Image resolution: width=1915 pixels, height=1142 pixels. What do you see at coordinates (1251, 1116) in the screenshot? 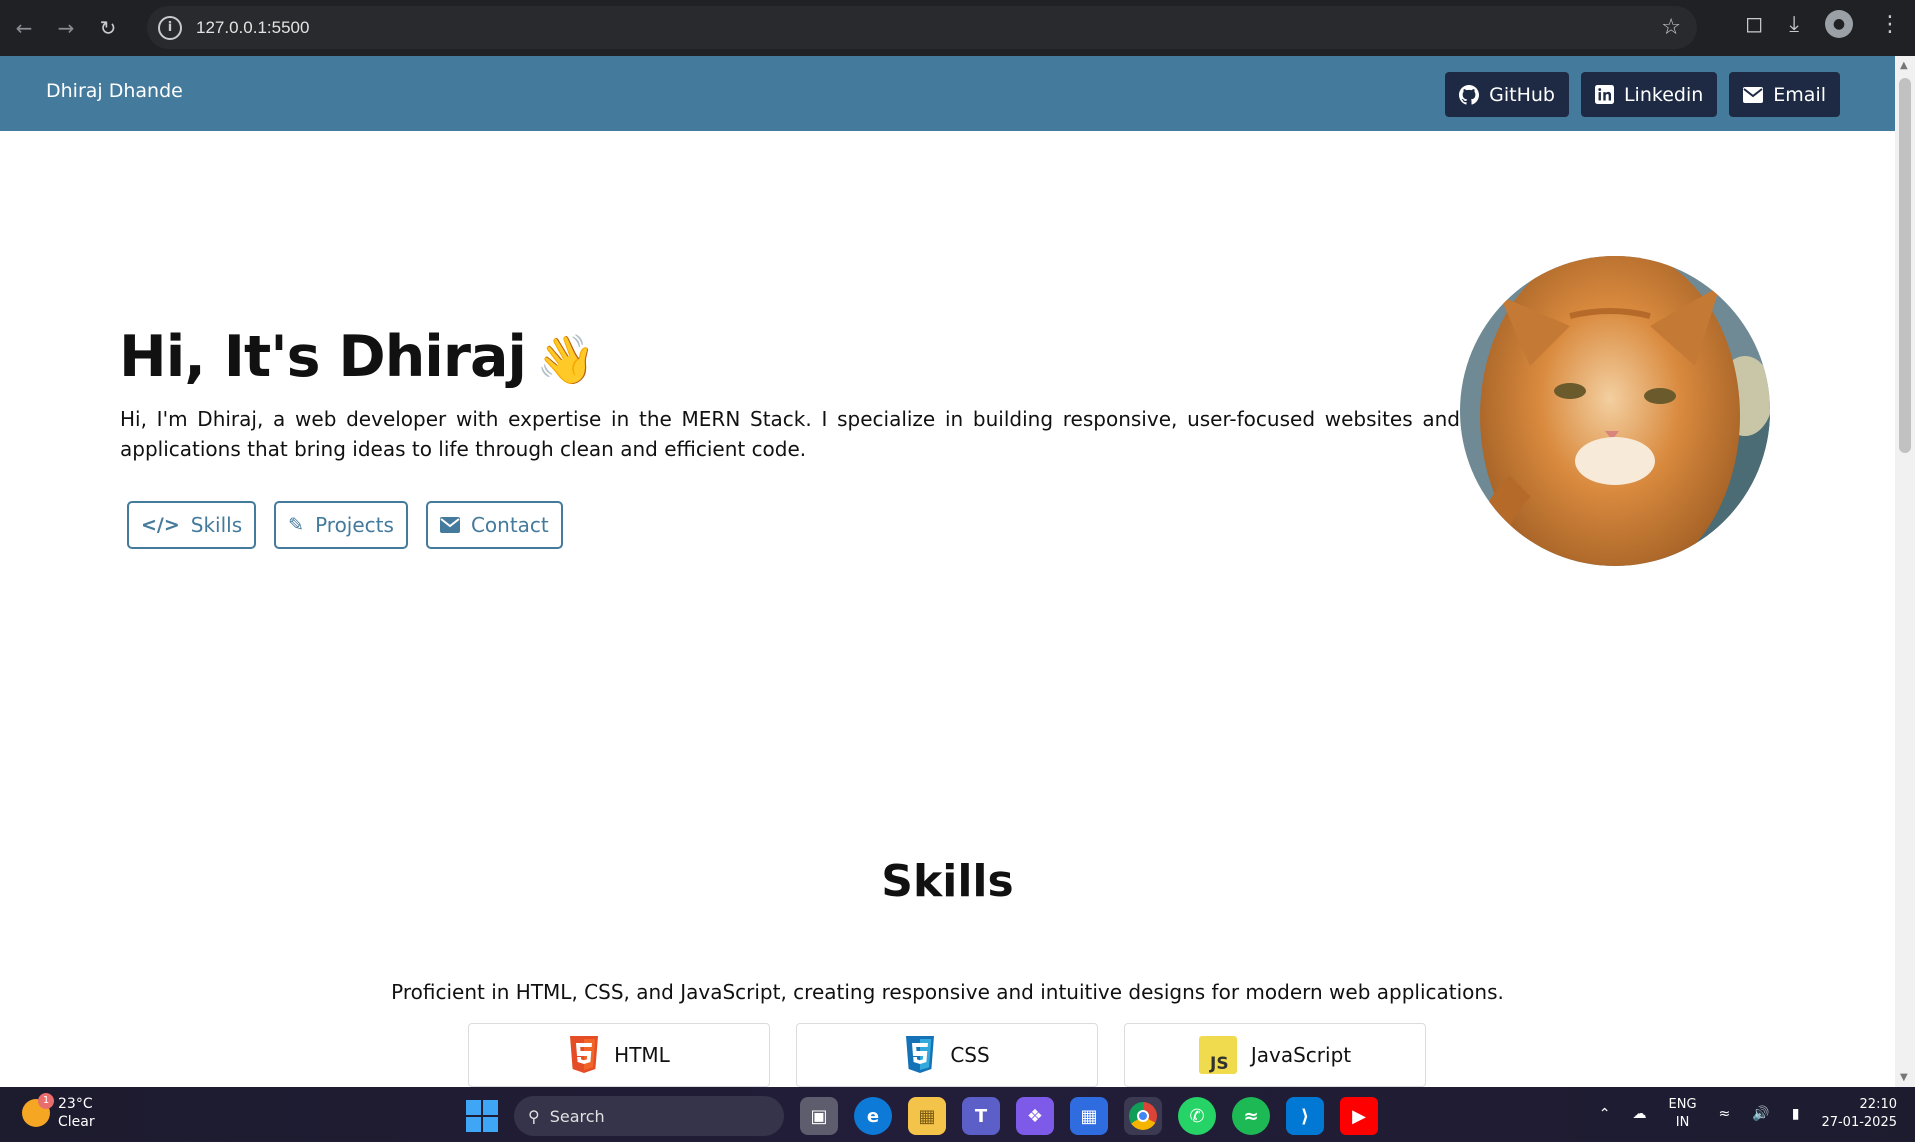
I see `spotify-icon: ≈` at bounding box center [1251, 1116].